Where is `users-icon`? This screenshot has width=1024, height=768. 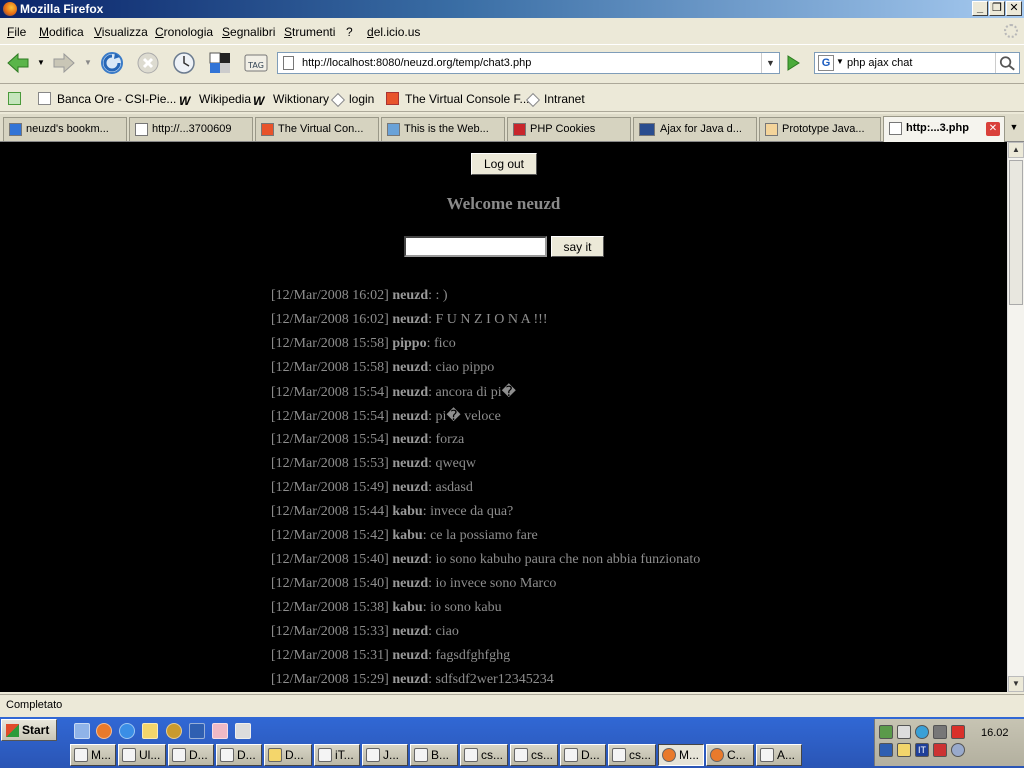 users-icon is located at coordinates (958, 750).